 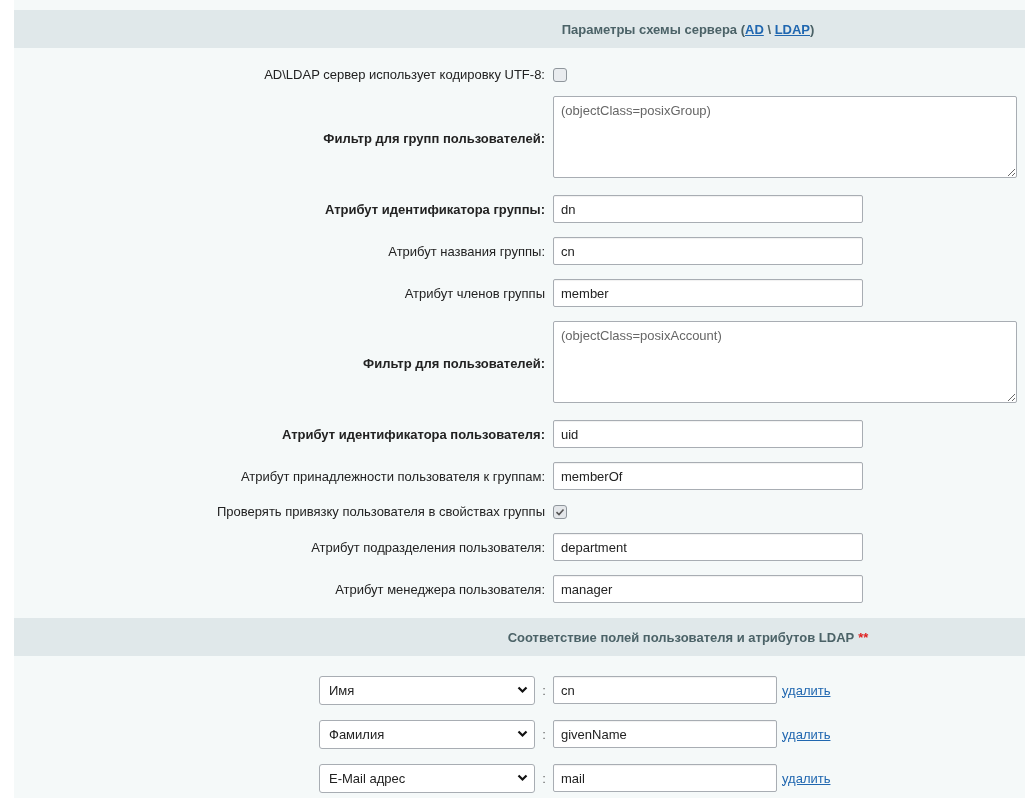 What do you see at coordinates (708, 434) in the screenshot?
I see `text-field: uid` at bounding box center [708, 434].